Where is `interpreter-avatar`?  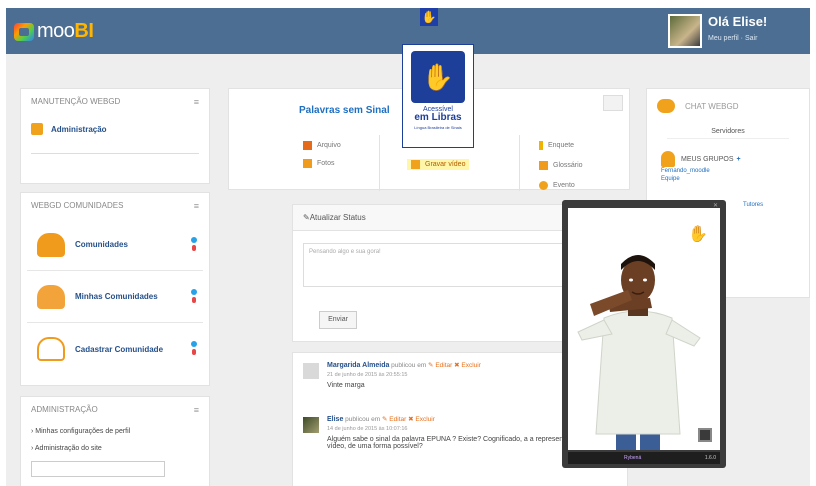 interpreter-avatar is located at coordinates (639, 352).